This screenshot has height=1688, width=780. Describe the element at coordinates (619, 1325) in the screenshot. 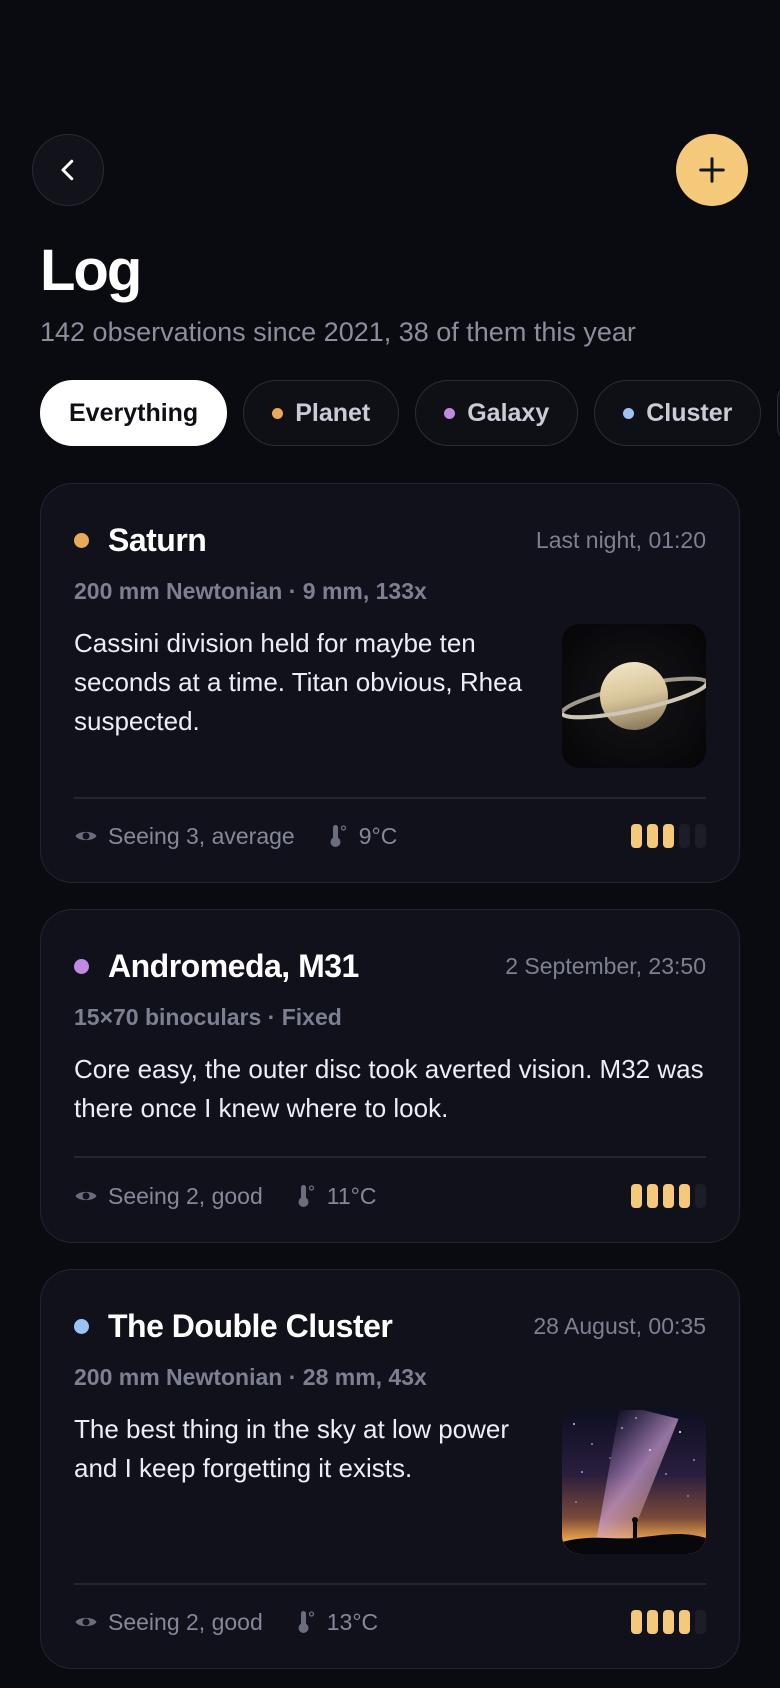

I see `observation-time: 28 August, 00:35` at that location.